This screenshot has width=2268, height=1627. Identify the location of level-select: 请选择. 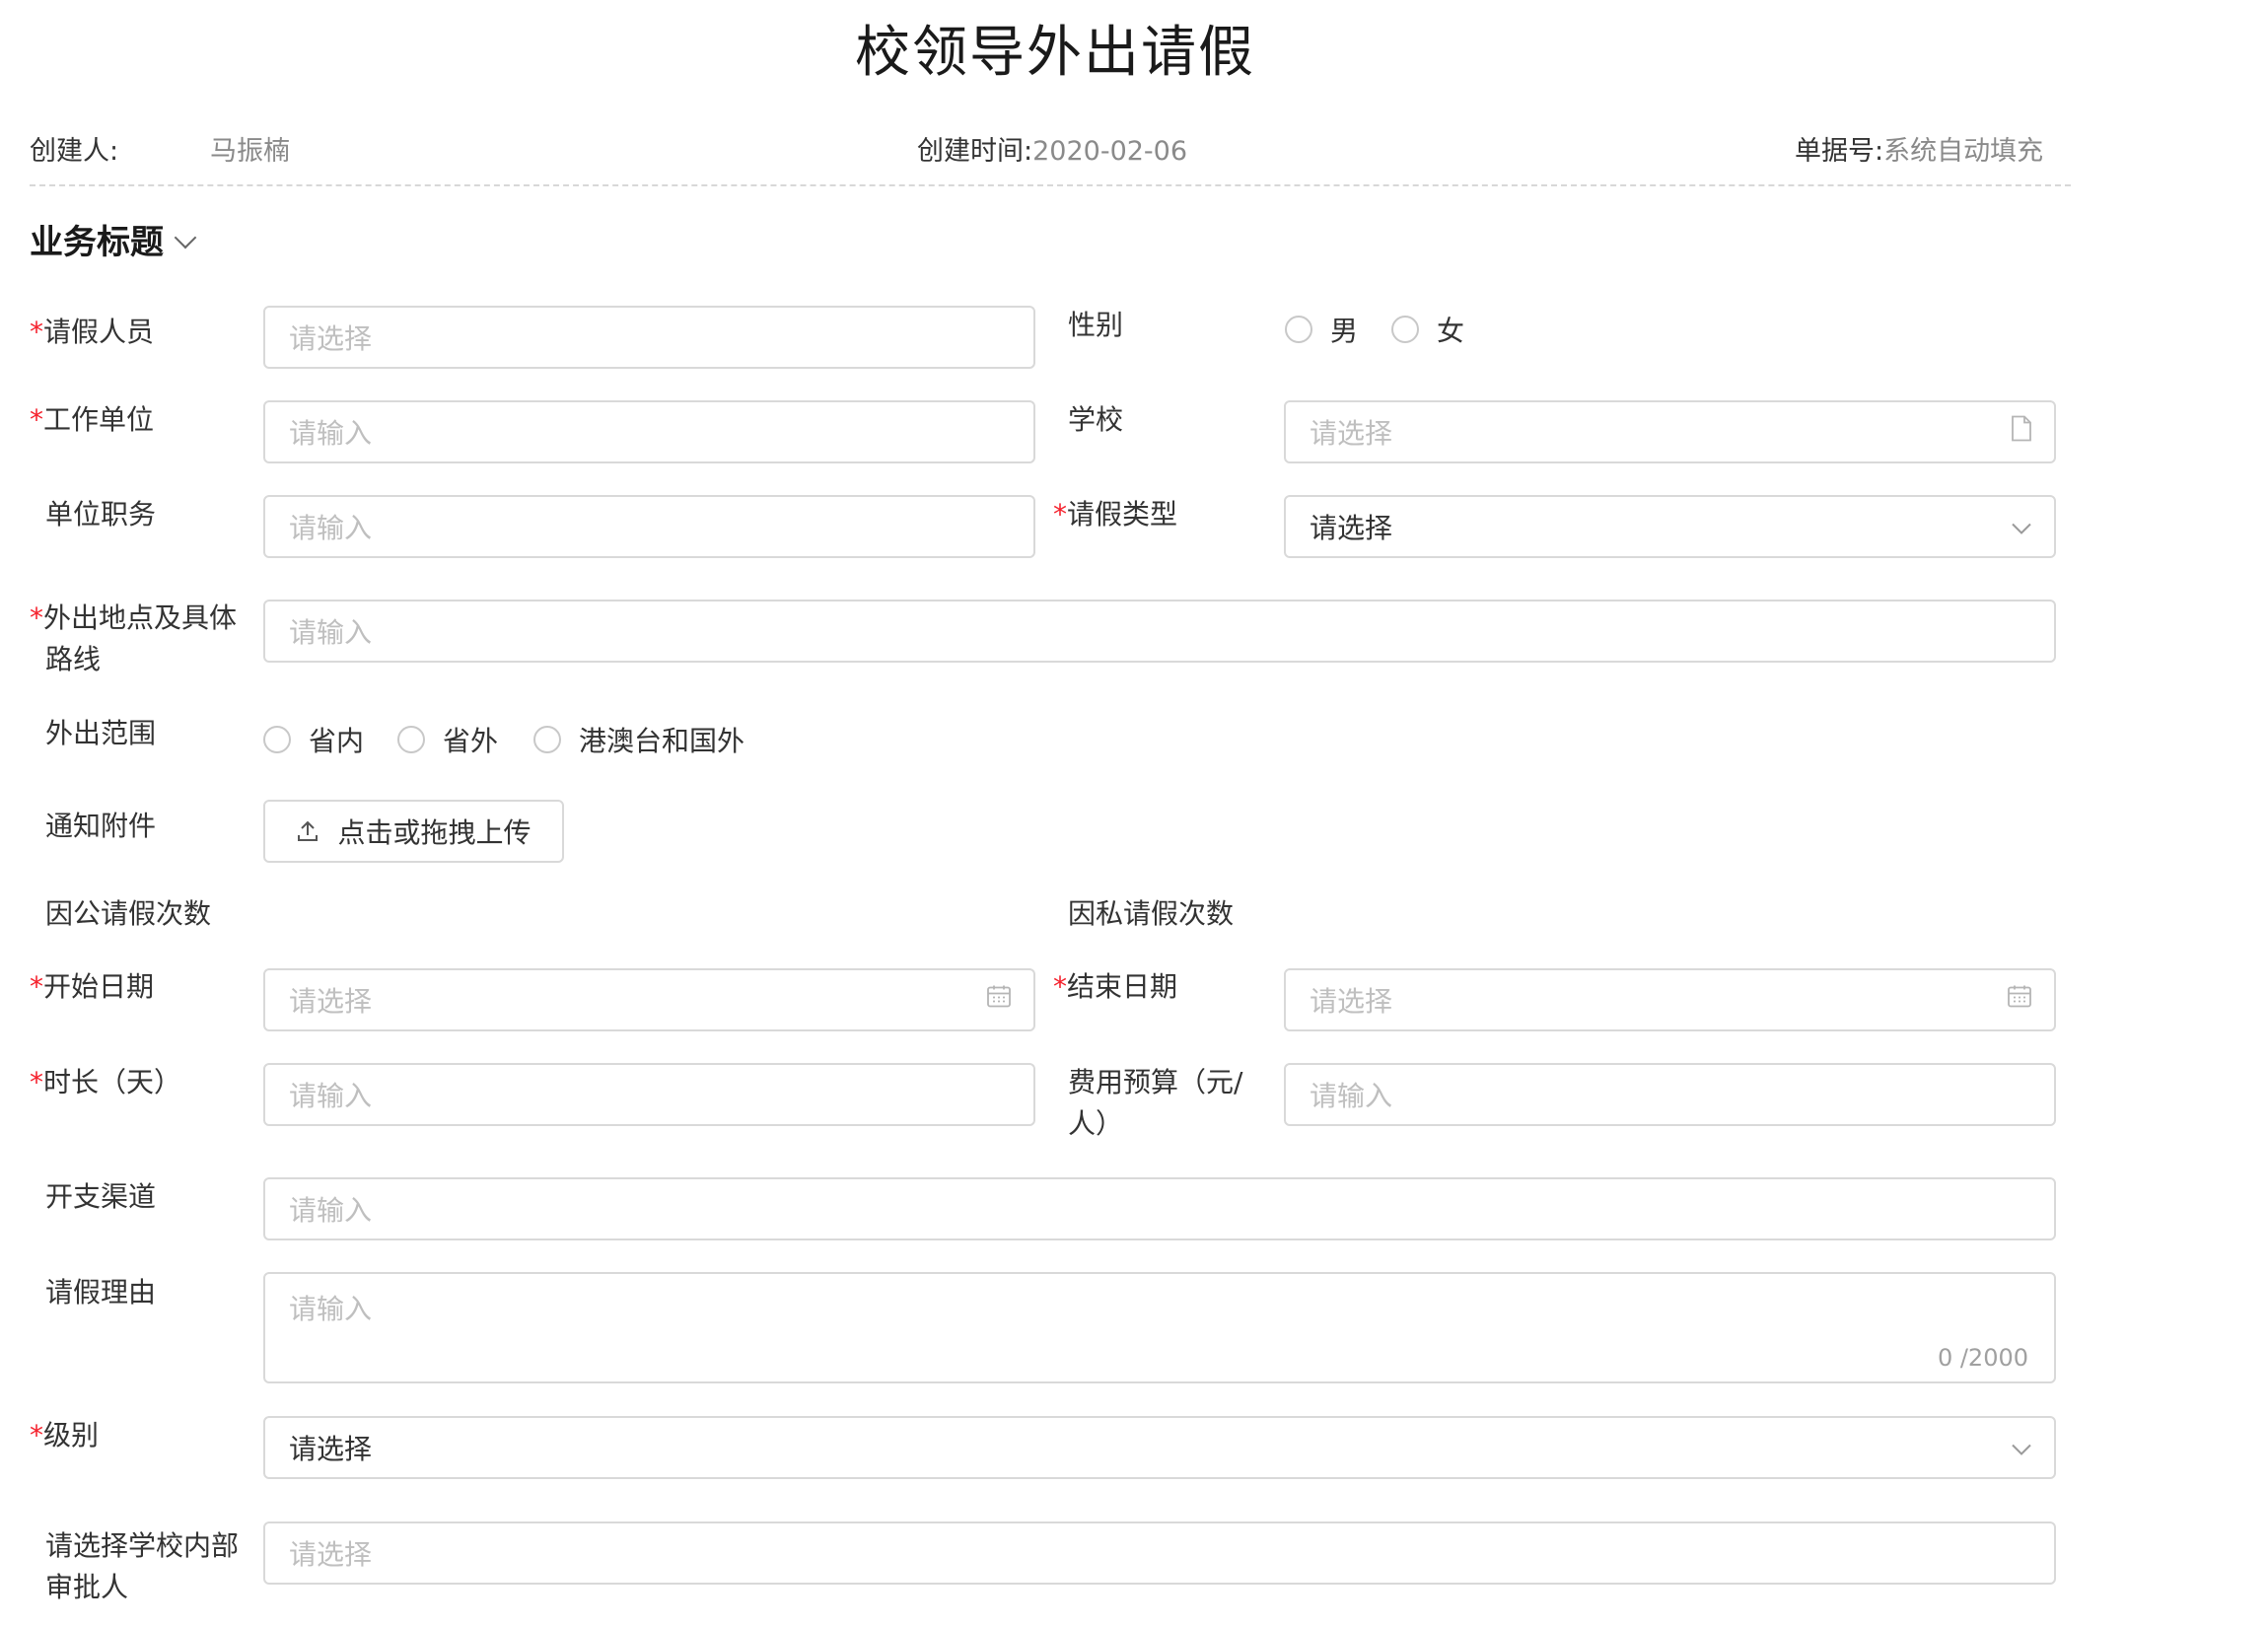
(1159, 1447).